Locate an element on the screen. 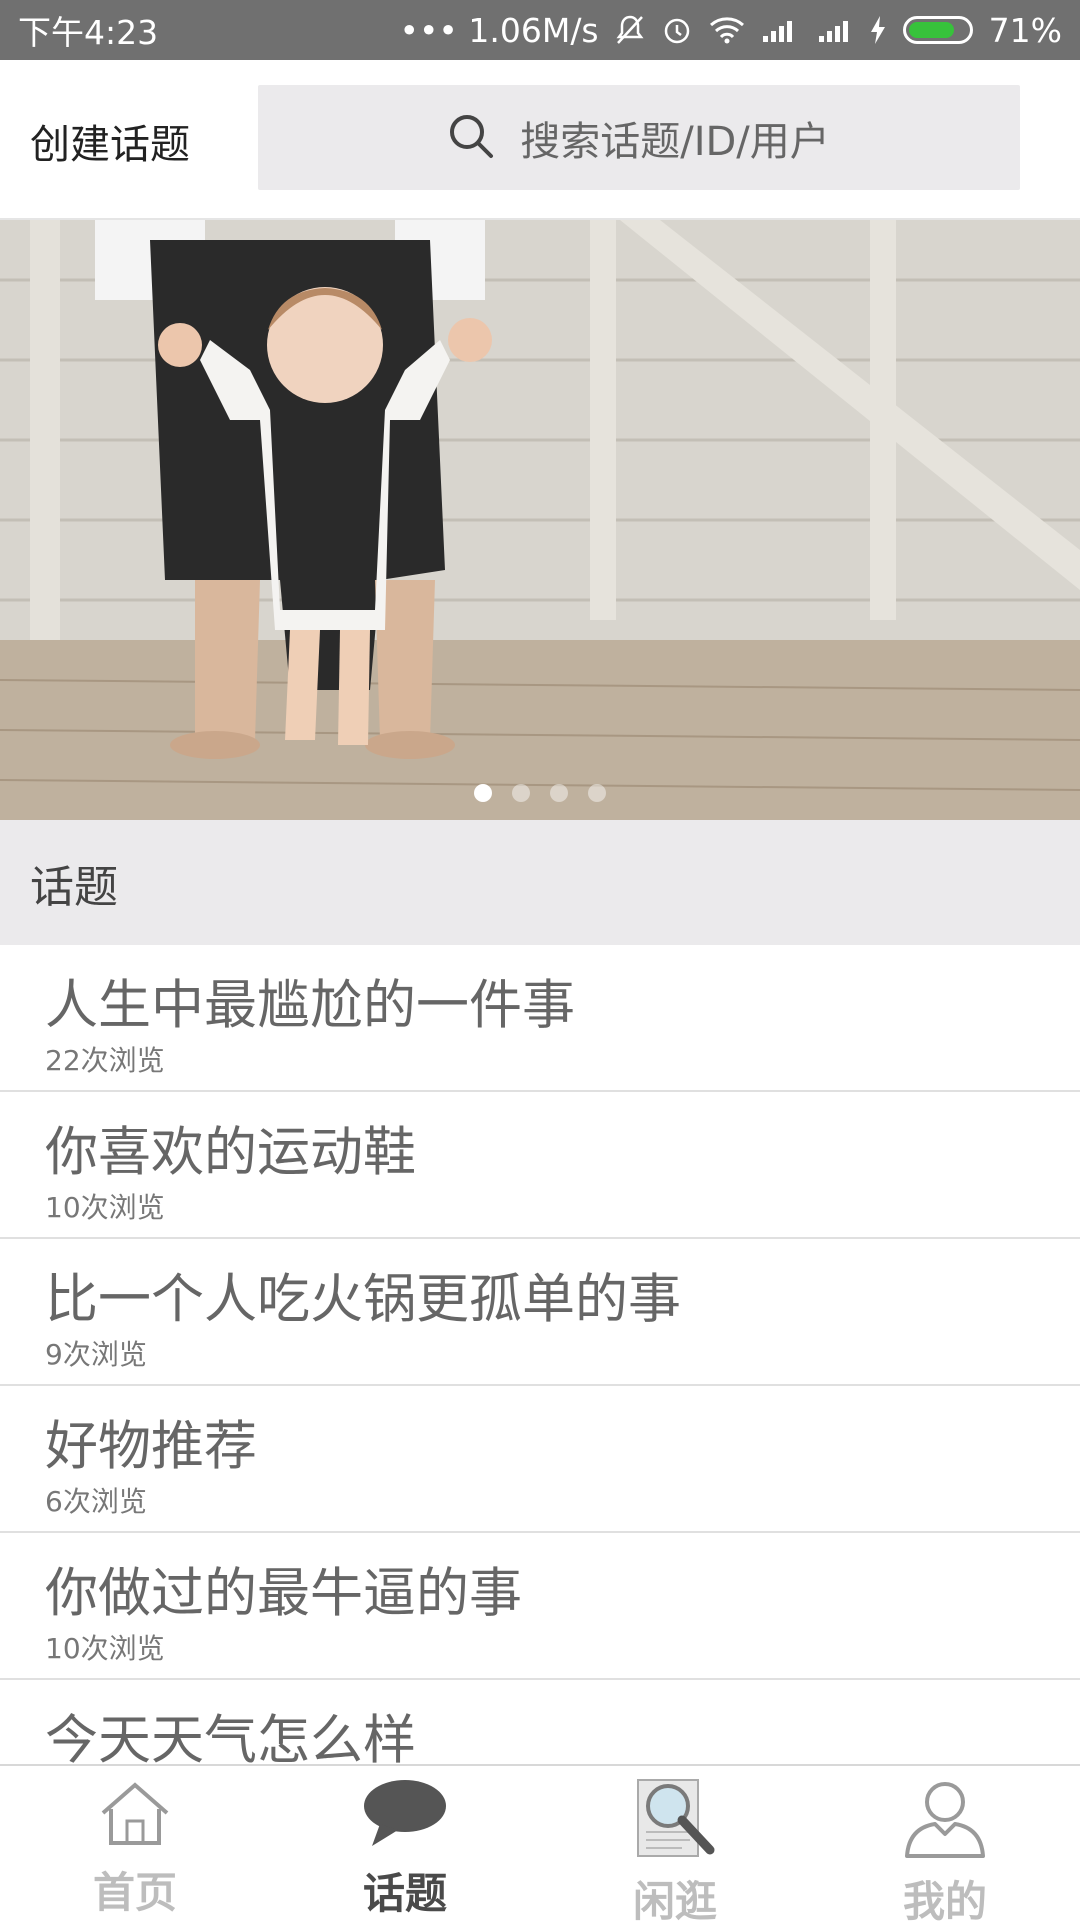 The image size is (1080, 1929). topic-title: 好物推荐 is located at coordinates (151, 1446).